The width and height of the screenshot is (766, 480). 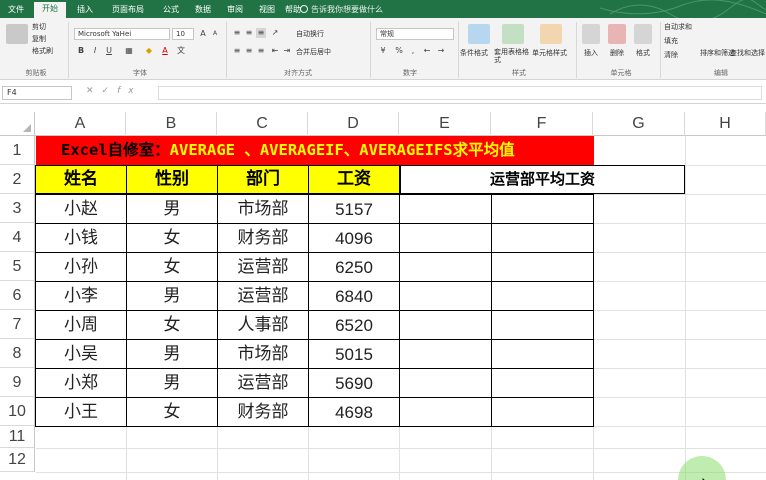 What do you see at coordinates (460, 93) in the screenshot?
I see `formula-input` at bounding box center [460, 93].